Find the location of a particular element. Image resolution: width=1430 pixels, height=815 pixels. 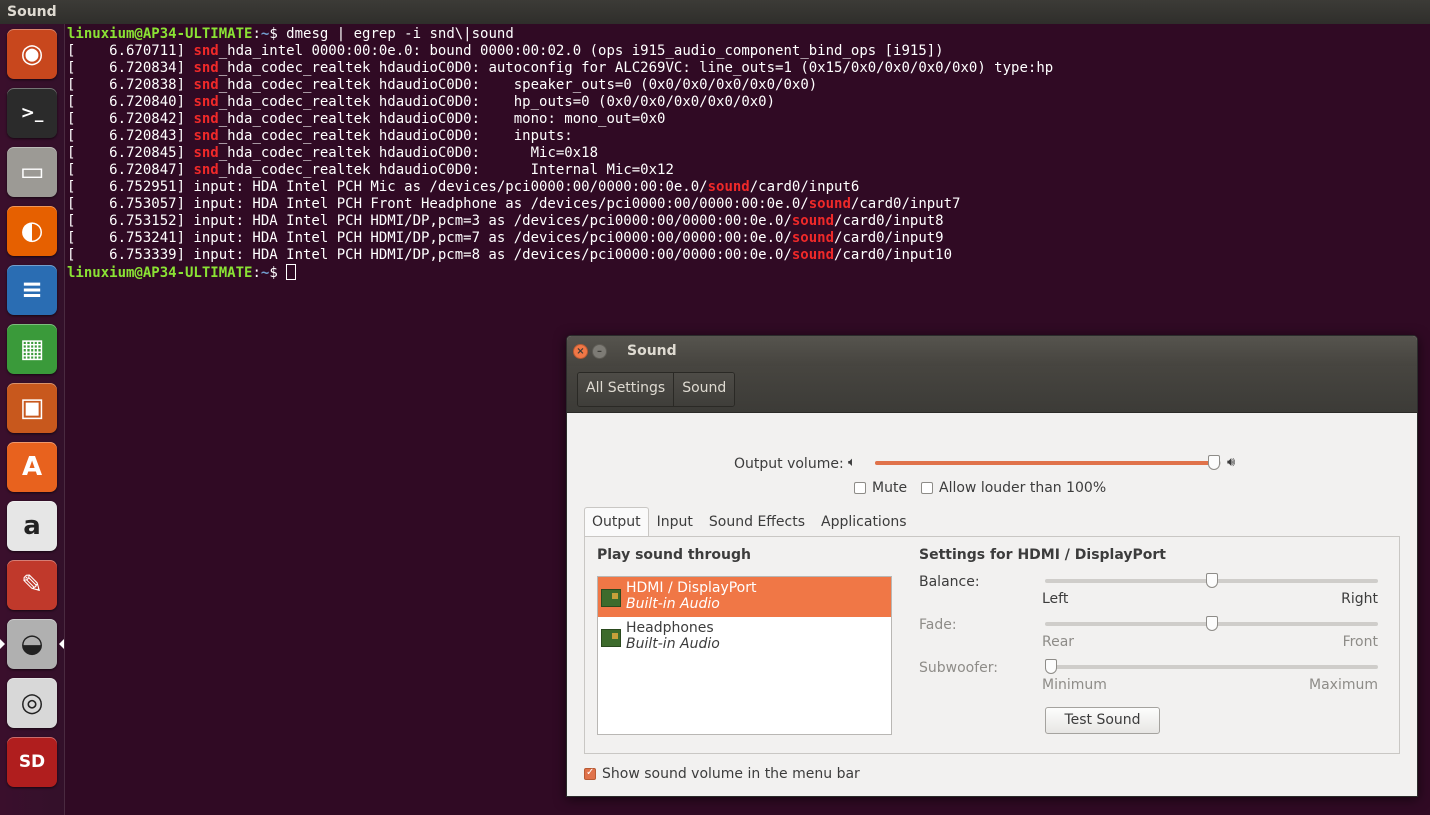

subwoofer-handle is located at coordinates (1051, 666).